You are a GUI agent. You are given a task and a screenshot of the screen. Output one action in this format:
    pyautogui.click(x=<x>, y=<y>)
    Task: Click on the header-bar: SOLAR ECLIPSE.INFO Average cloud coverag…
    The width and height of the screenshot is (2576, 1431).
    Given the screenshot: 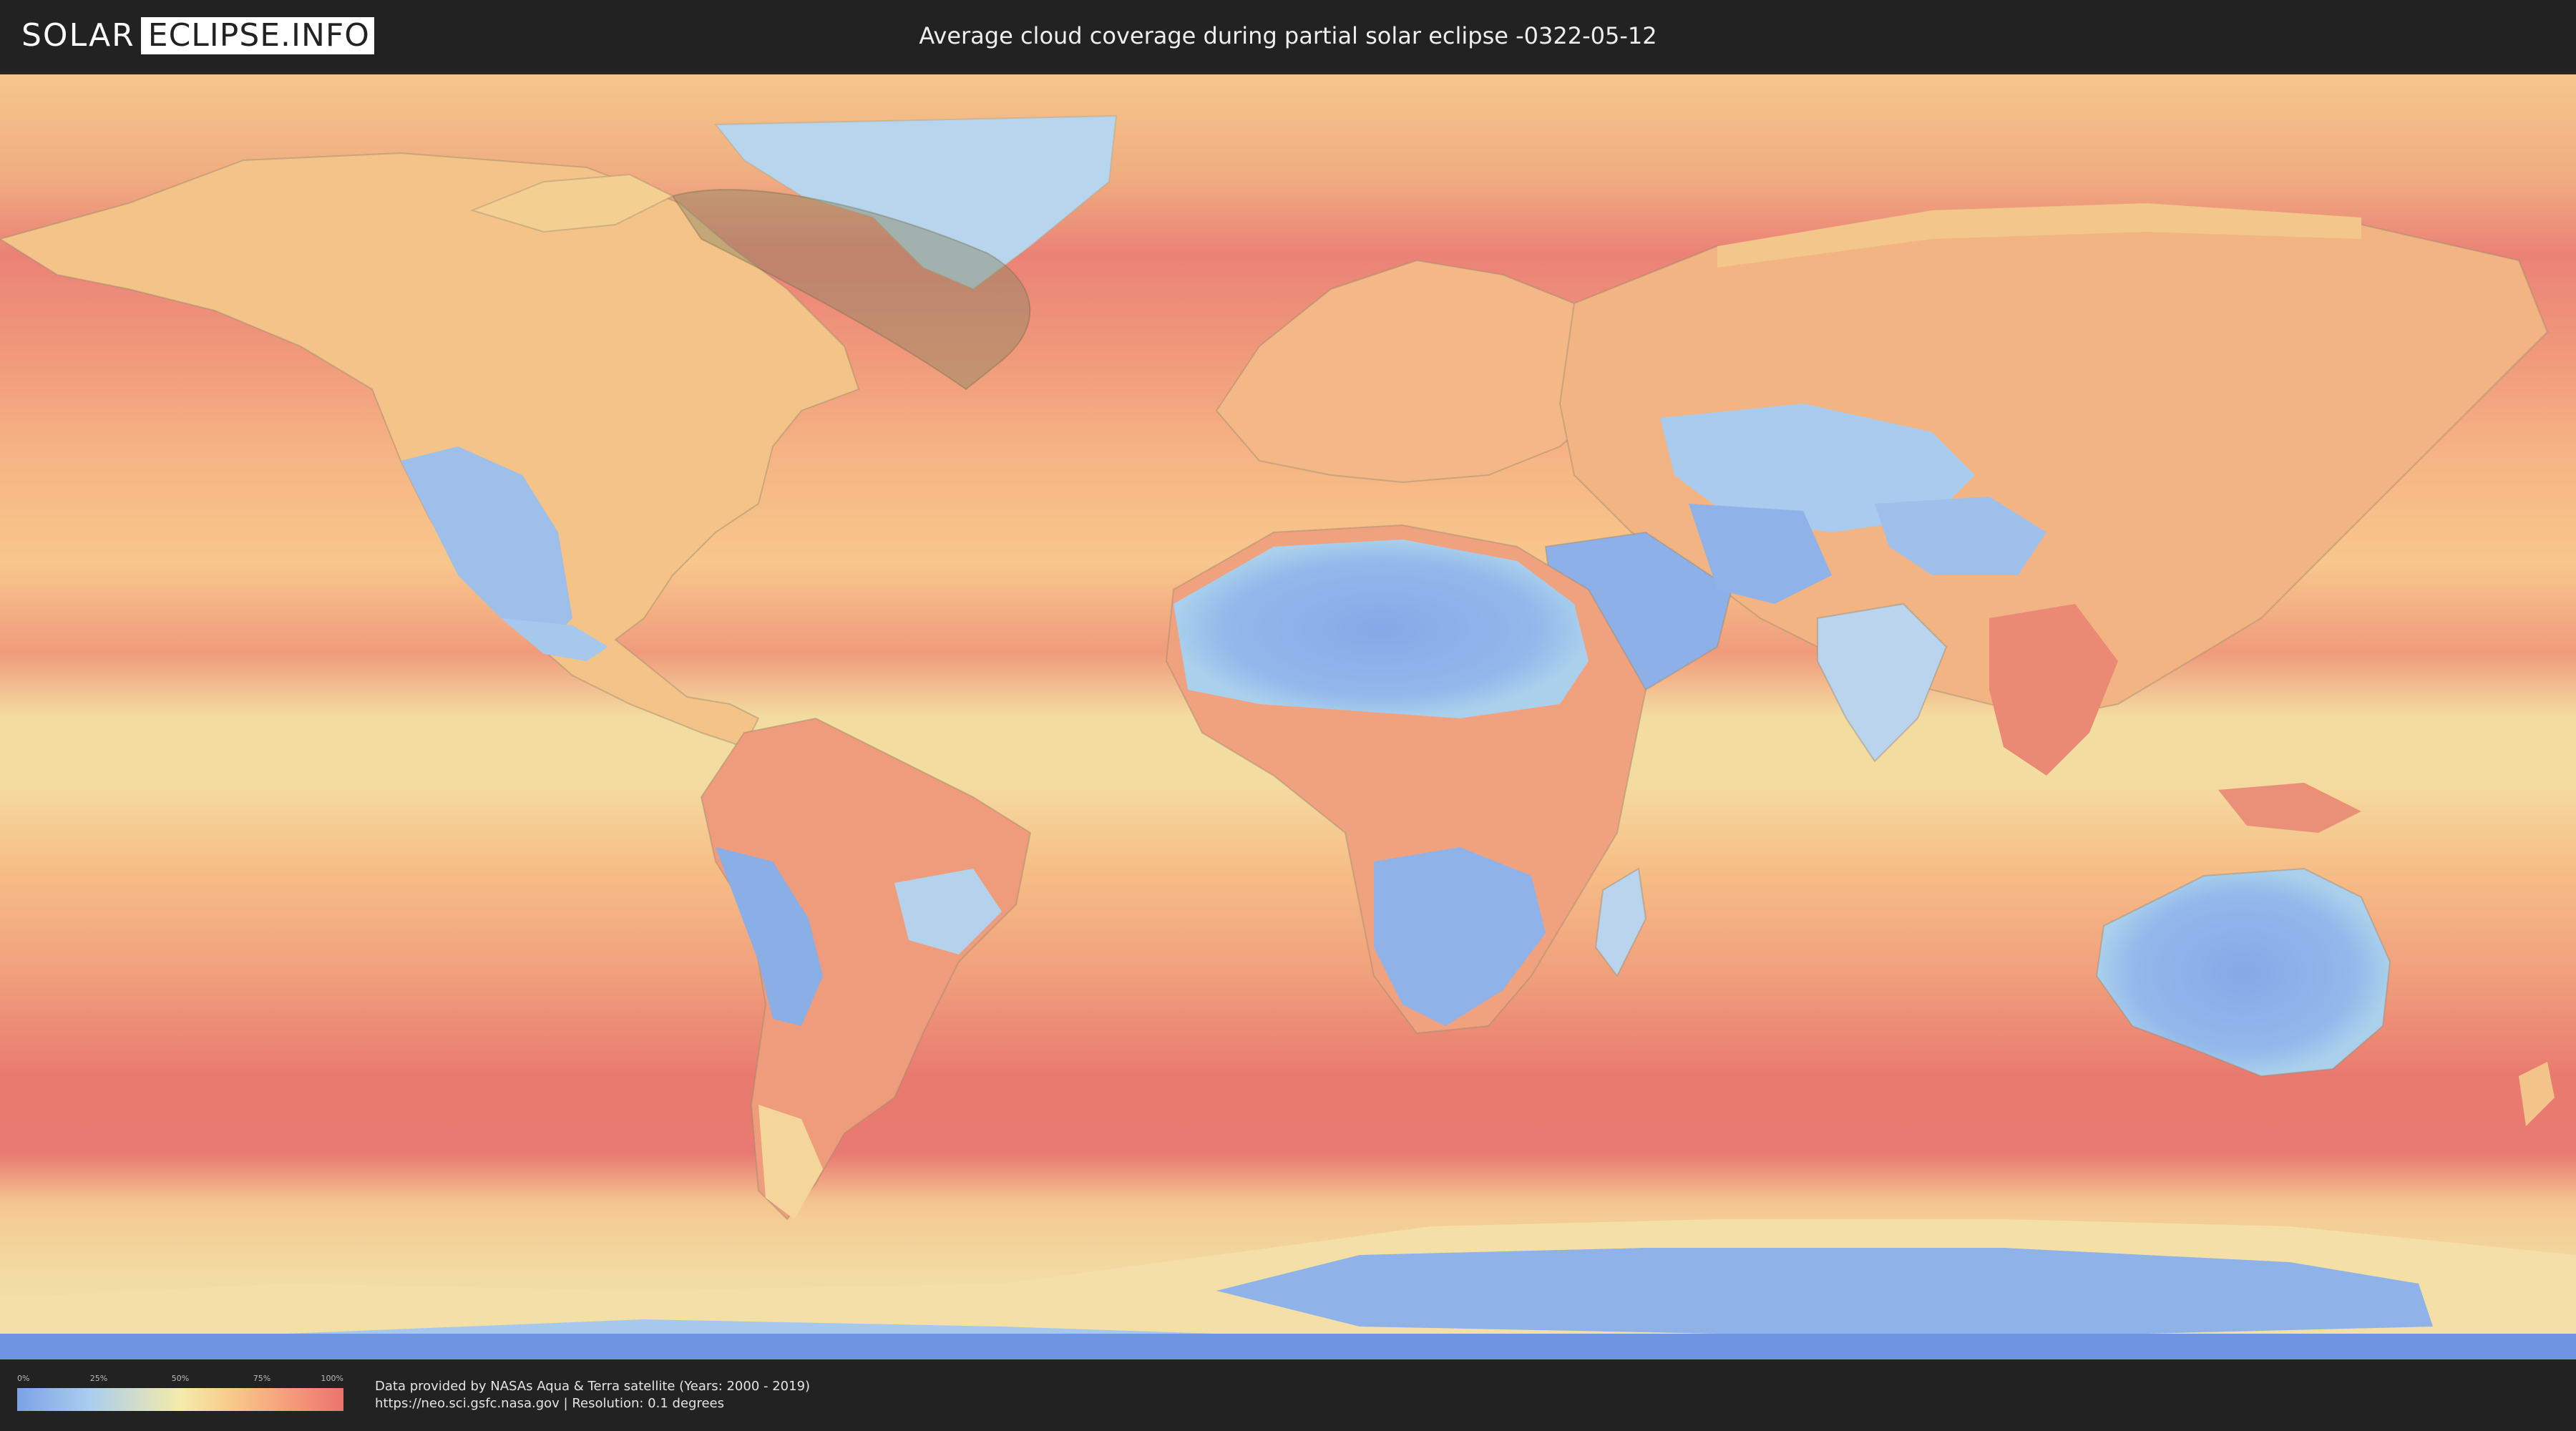 What is the action you would take?
    pyautogui.click(x=1288, y=36)
    